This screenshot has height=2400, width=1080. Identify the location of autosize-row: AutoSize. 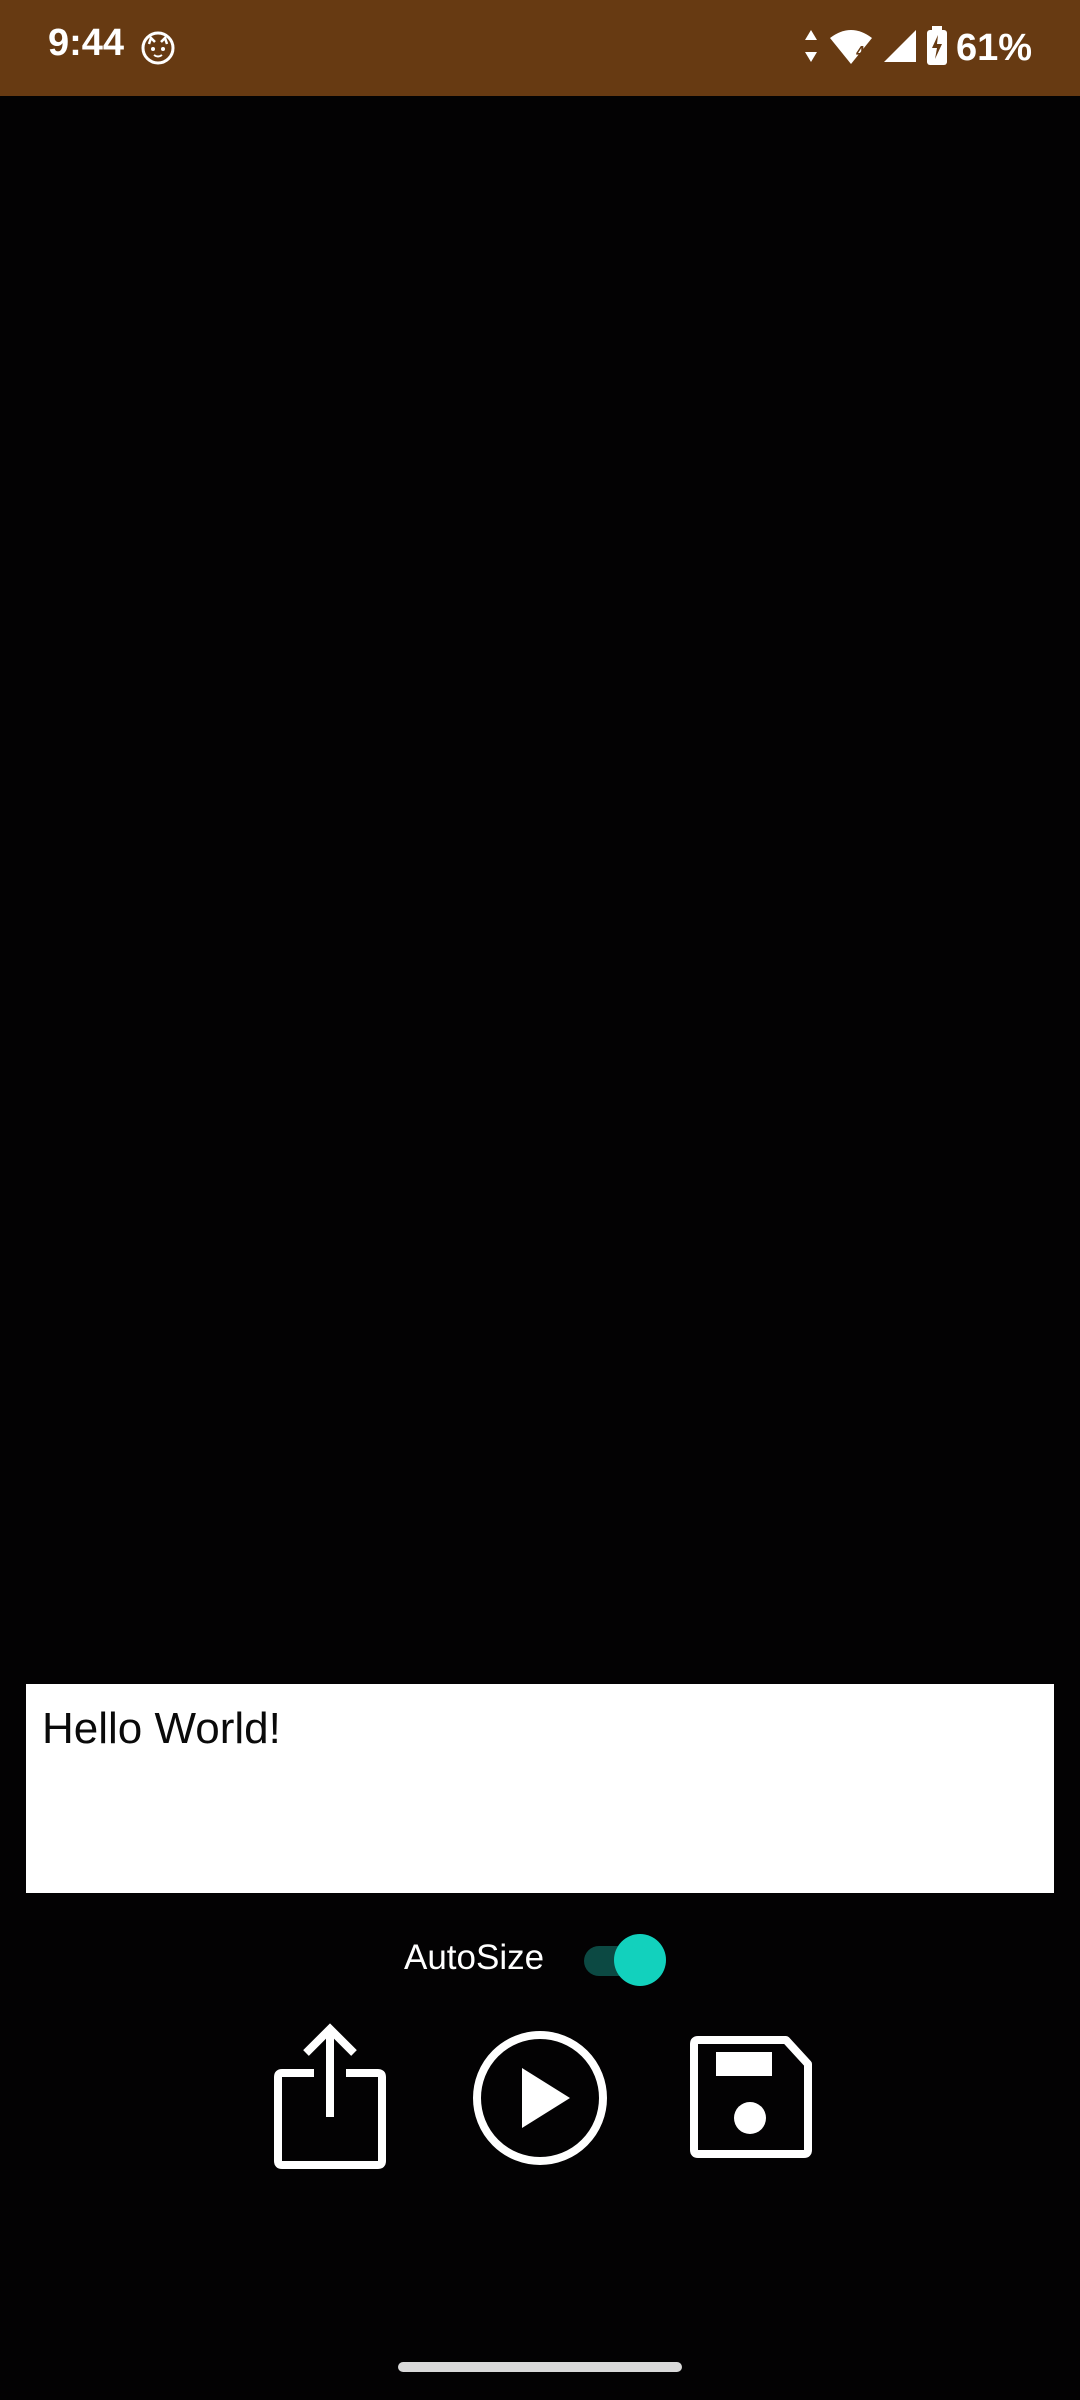
(540, 1960).